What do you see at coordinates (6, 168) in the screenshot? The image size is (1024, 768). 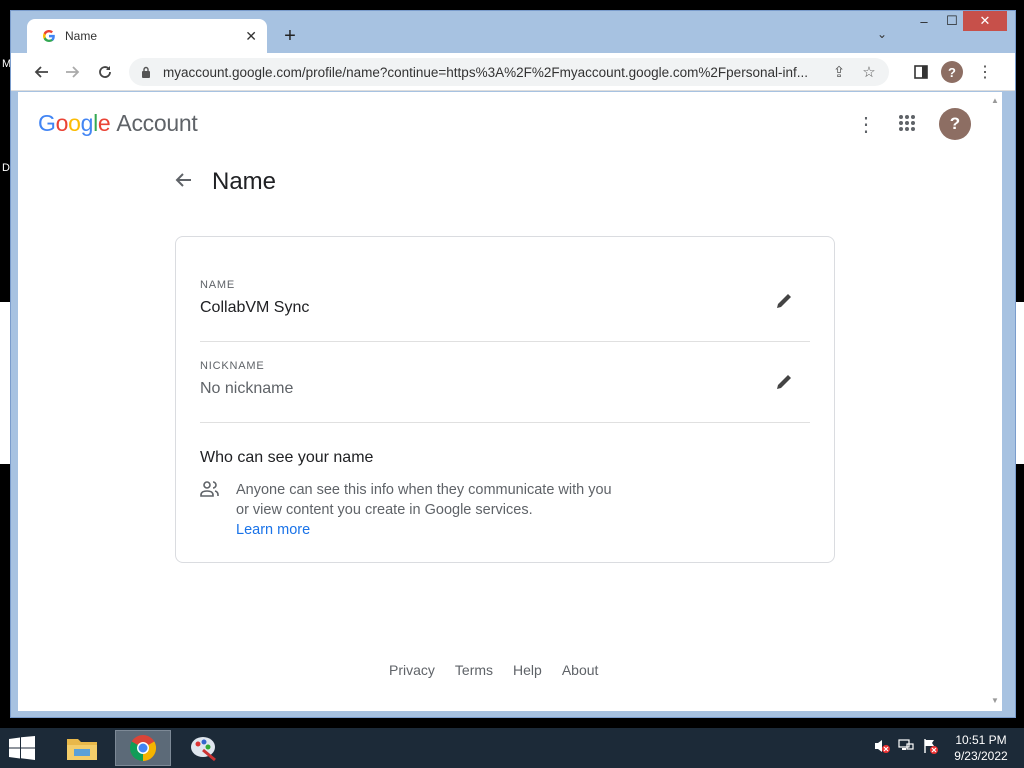 I see `desktop-icon-label: D` at bounding box center [6, 168].